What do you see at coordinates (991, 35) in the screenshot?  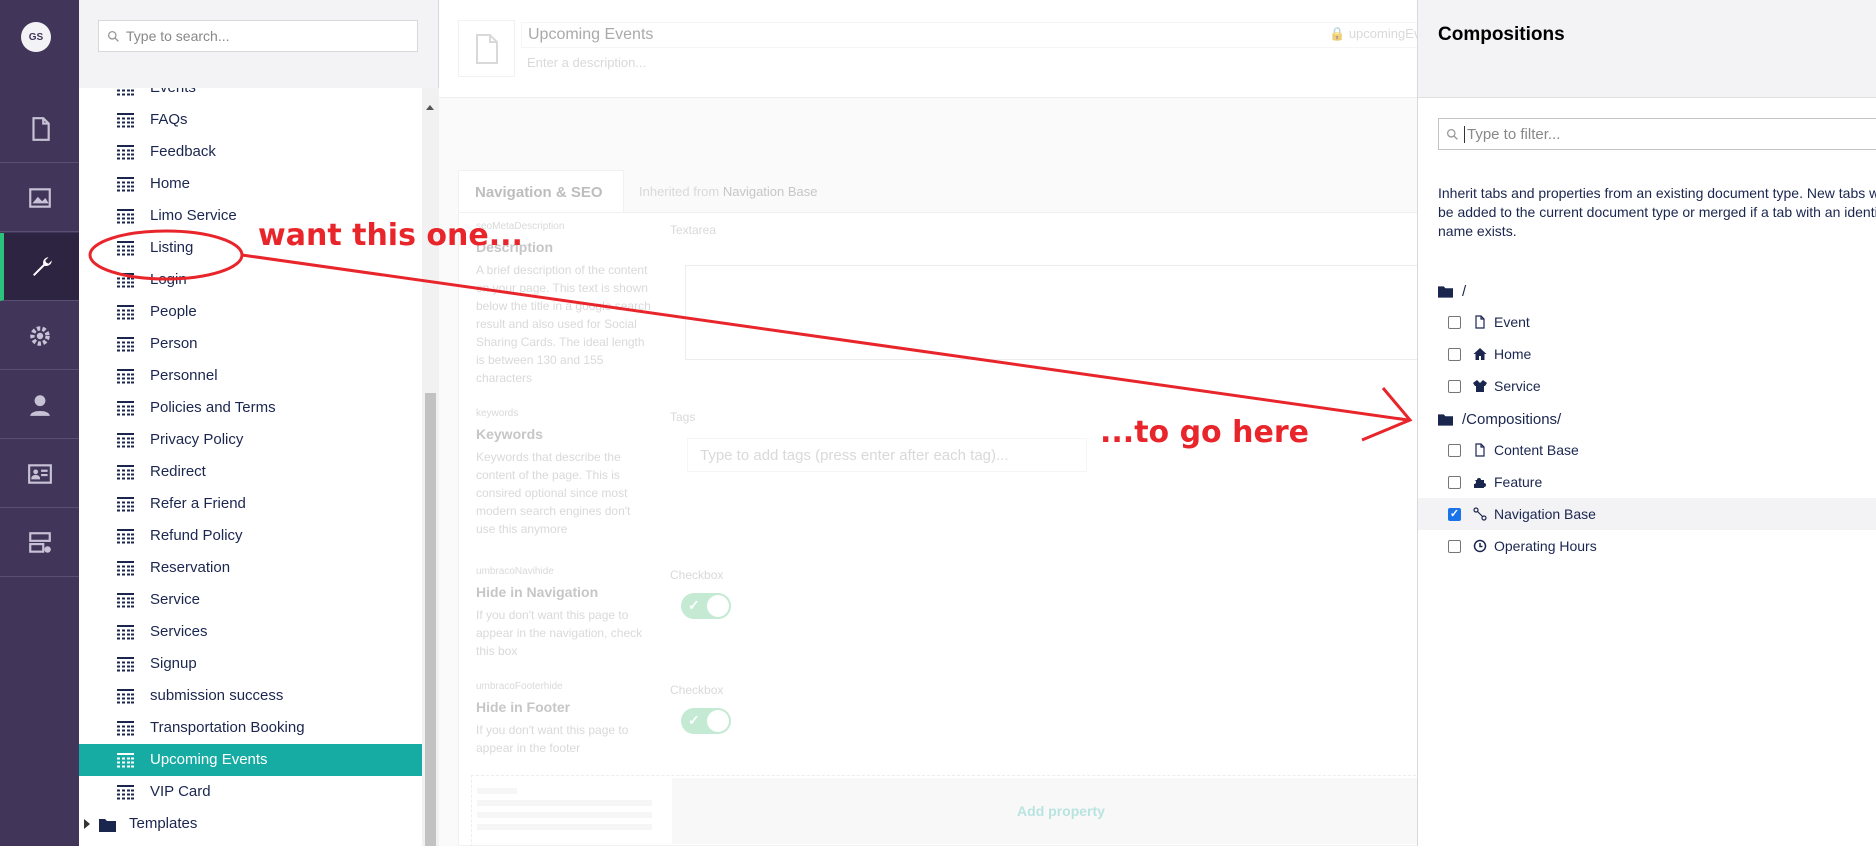 I see `doctype-name-input: Upcoming Events` at bounding box center [991, 35].